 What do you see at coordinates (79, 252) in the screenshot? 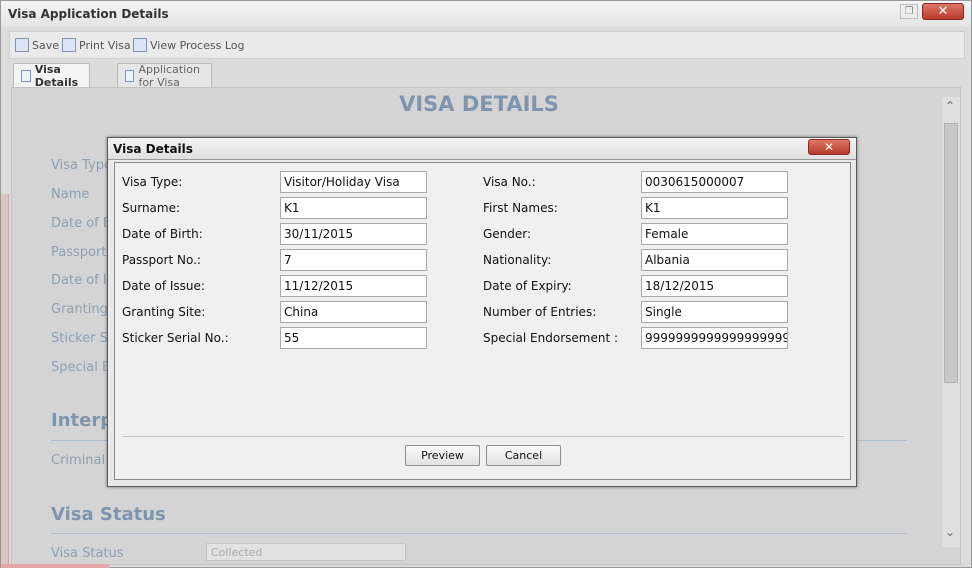
I see `bg-label-passport: Passport` at bounding box center [79, 252].